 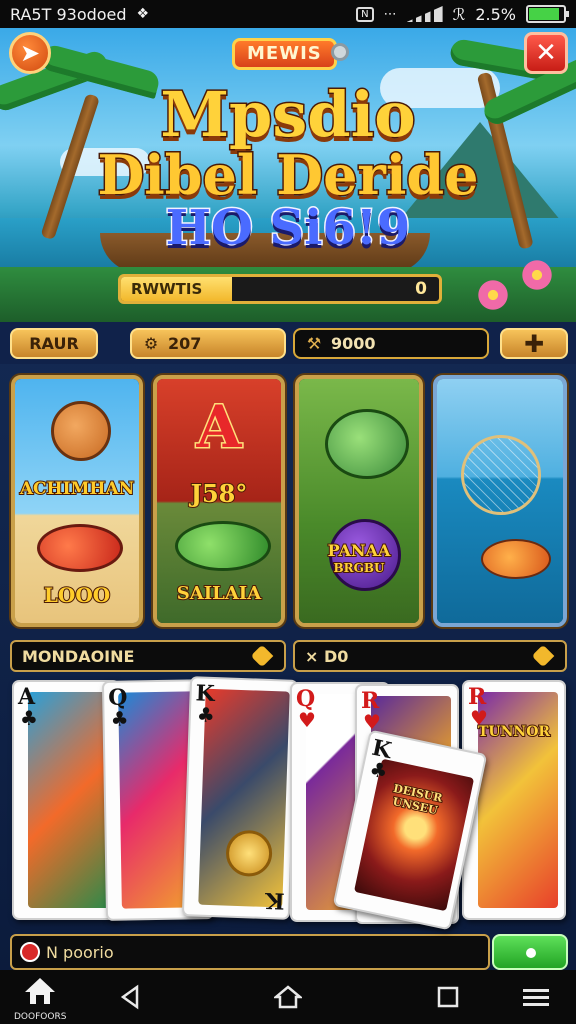 I want to click on plus-icon: ✚, so click(x=534, y=343).